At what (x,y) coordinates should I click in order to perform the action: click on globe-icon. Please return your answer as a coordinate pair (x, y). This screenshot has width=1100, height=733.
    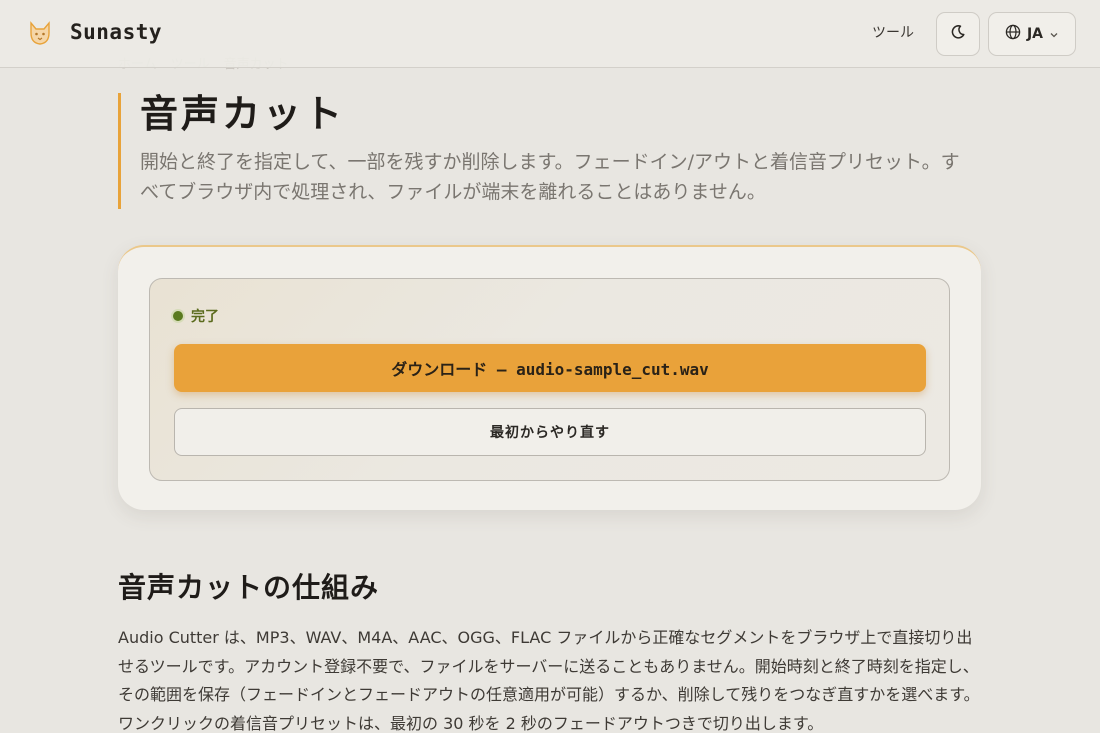
    Looking at the image, I should click on (1013, 34).